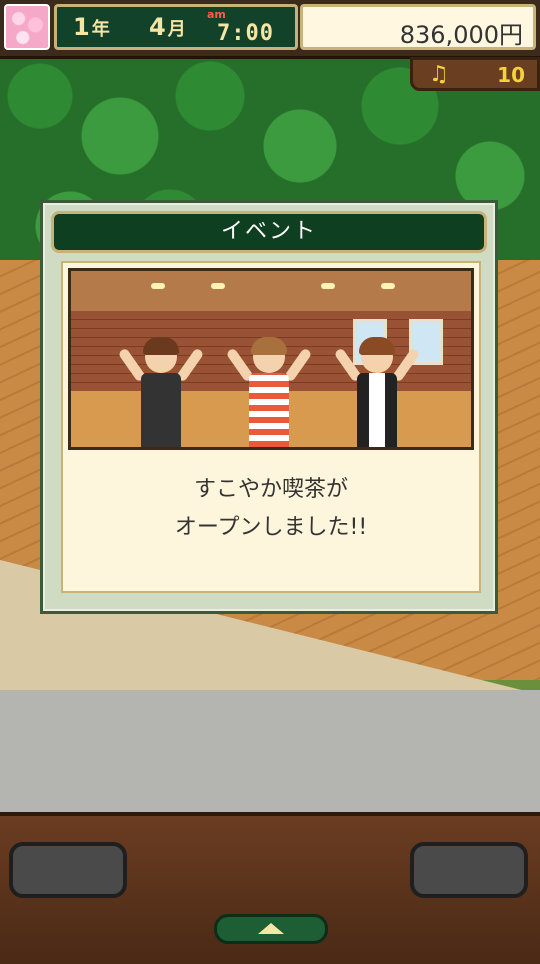 The image size is (540, 964). I want to click on year-number: 1, so click(81, 27).